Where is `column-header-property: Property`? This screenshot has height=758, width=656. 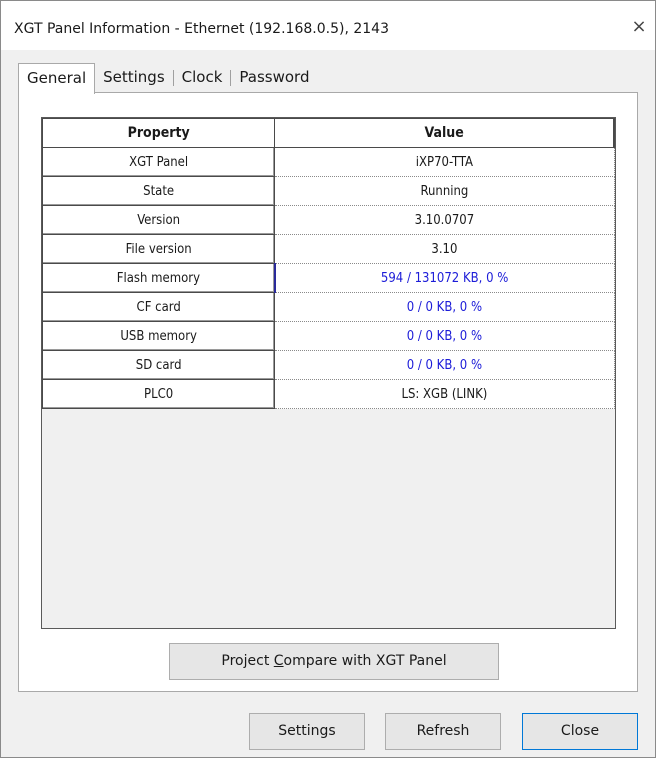 column-header-property: Property is located at coordinates (159, 133).